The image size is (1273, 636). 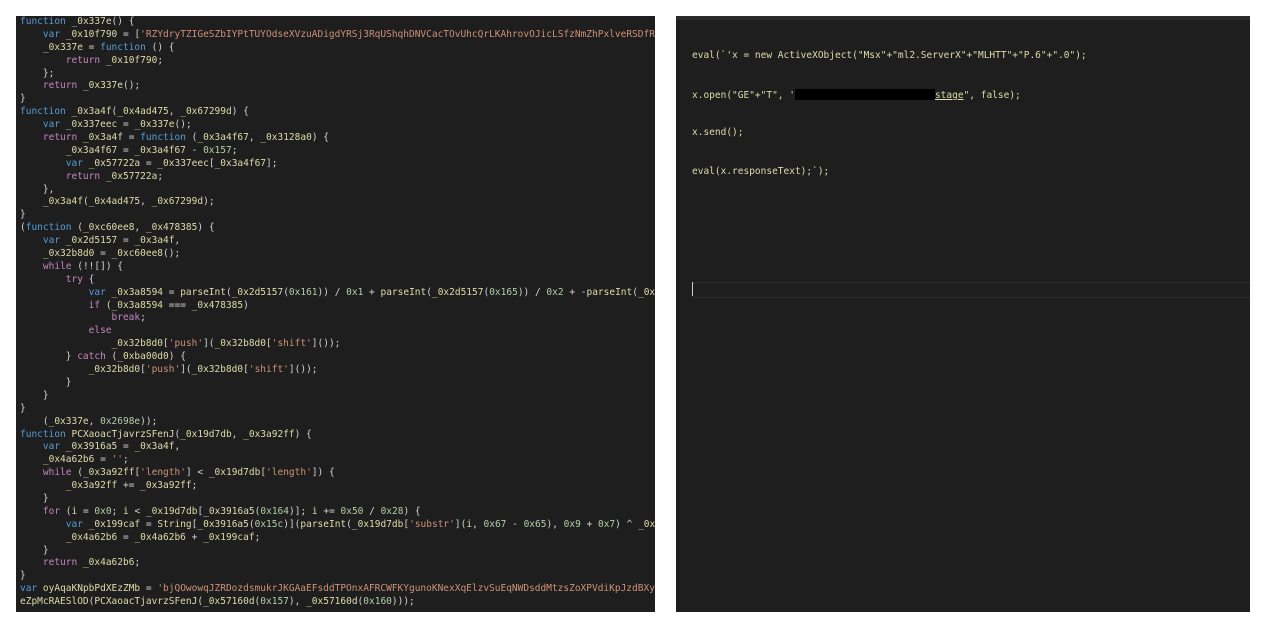 What do you see at coordinates (963, 18) in the screenshot?
I see `editor-top-strip` at bounding box center [963, 18].